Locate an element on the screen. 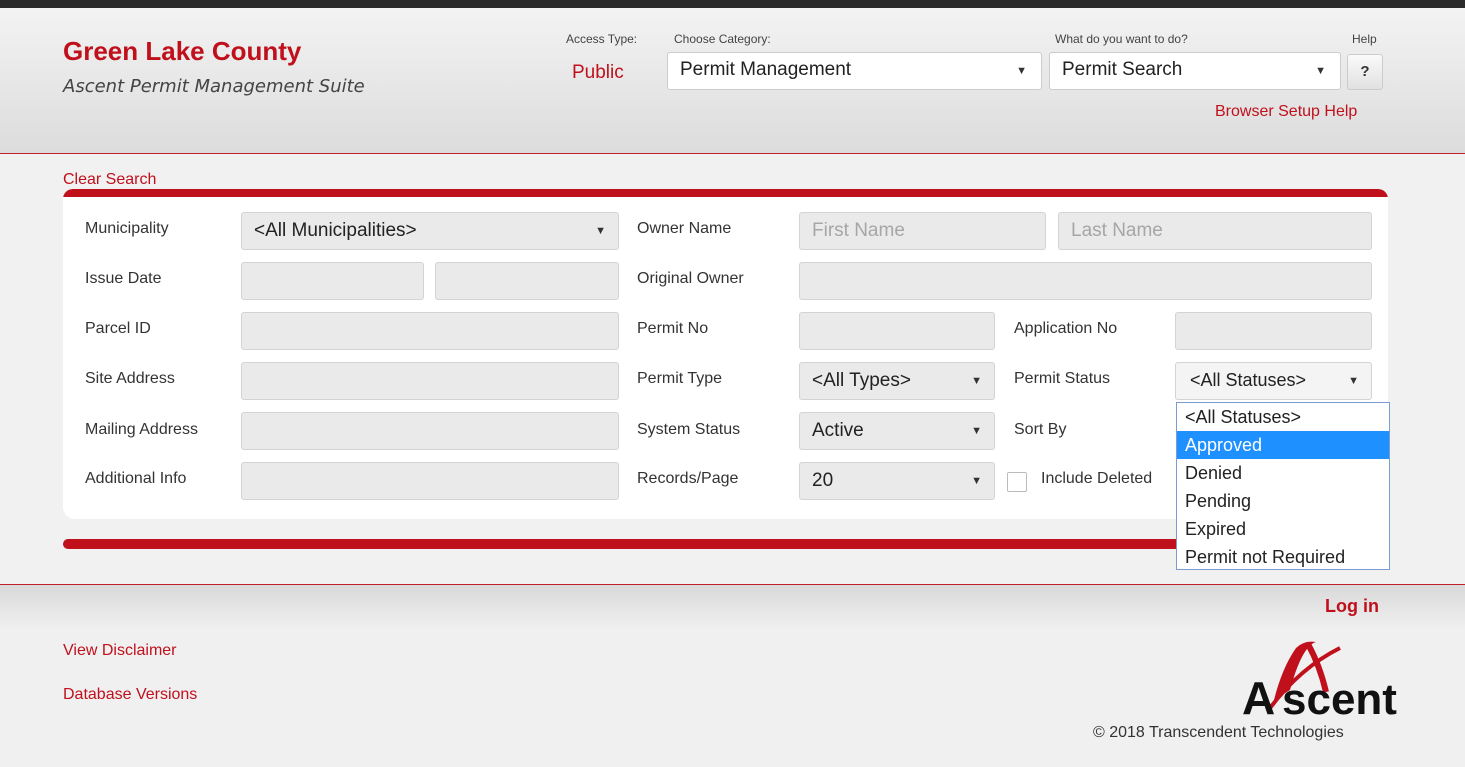 Image resolution: width=1465 pixels, height=767 pixels. parcel-id-input is located at coordinates (430, 331).